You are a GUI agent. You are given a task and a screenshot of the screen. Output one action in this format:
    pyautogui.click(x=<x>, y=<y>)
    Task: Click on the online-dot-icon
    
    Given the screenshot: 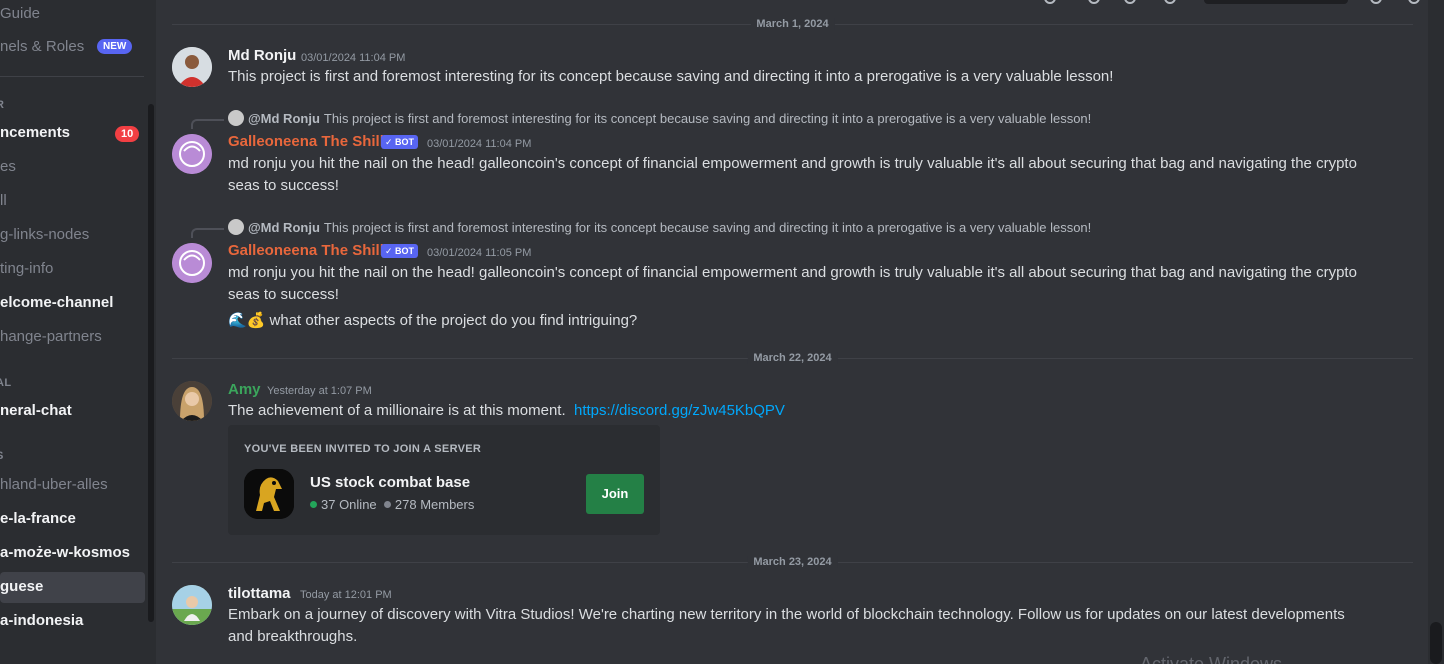 What is the action you would take?
    pyautogui.click(x=313, y=504)
    